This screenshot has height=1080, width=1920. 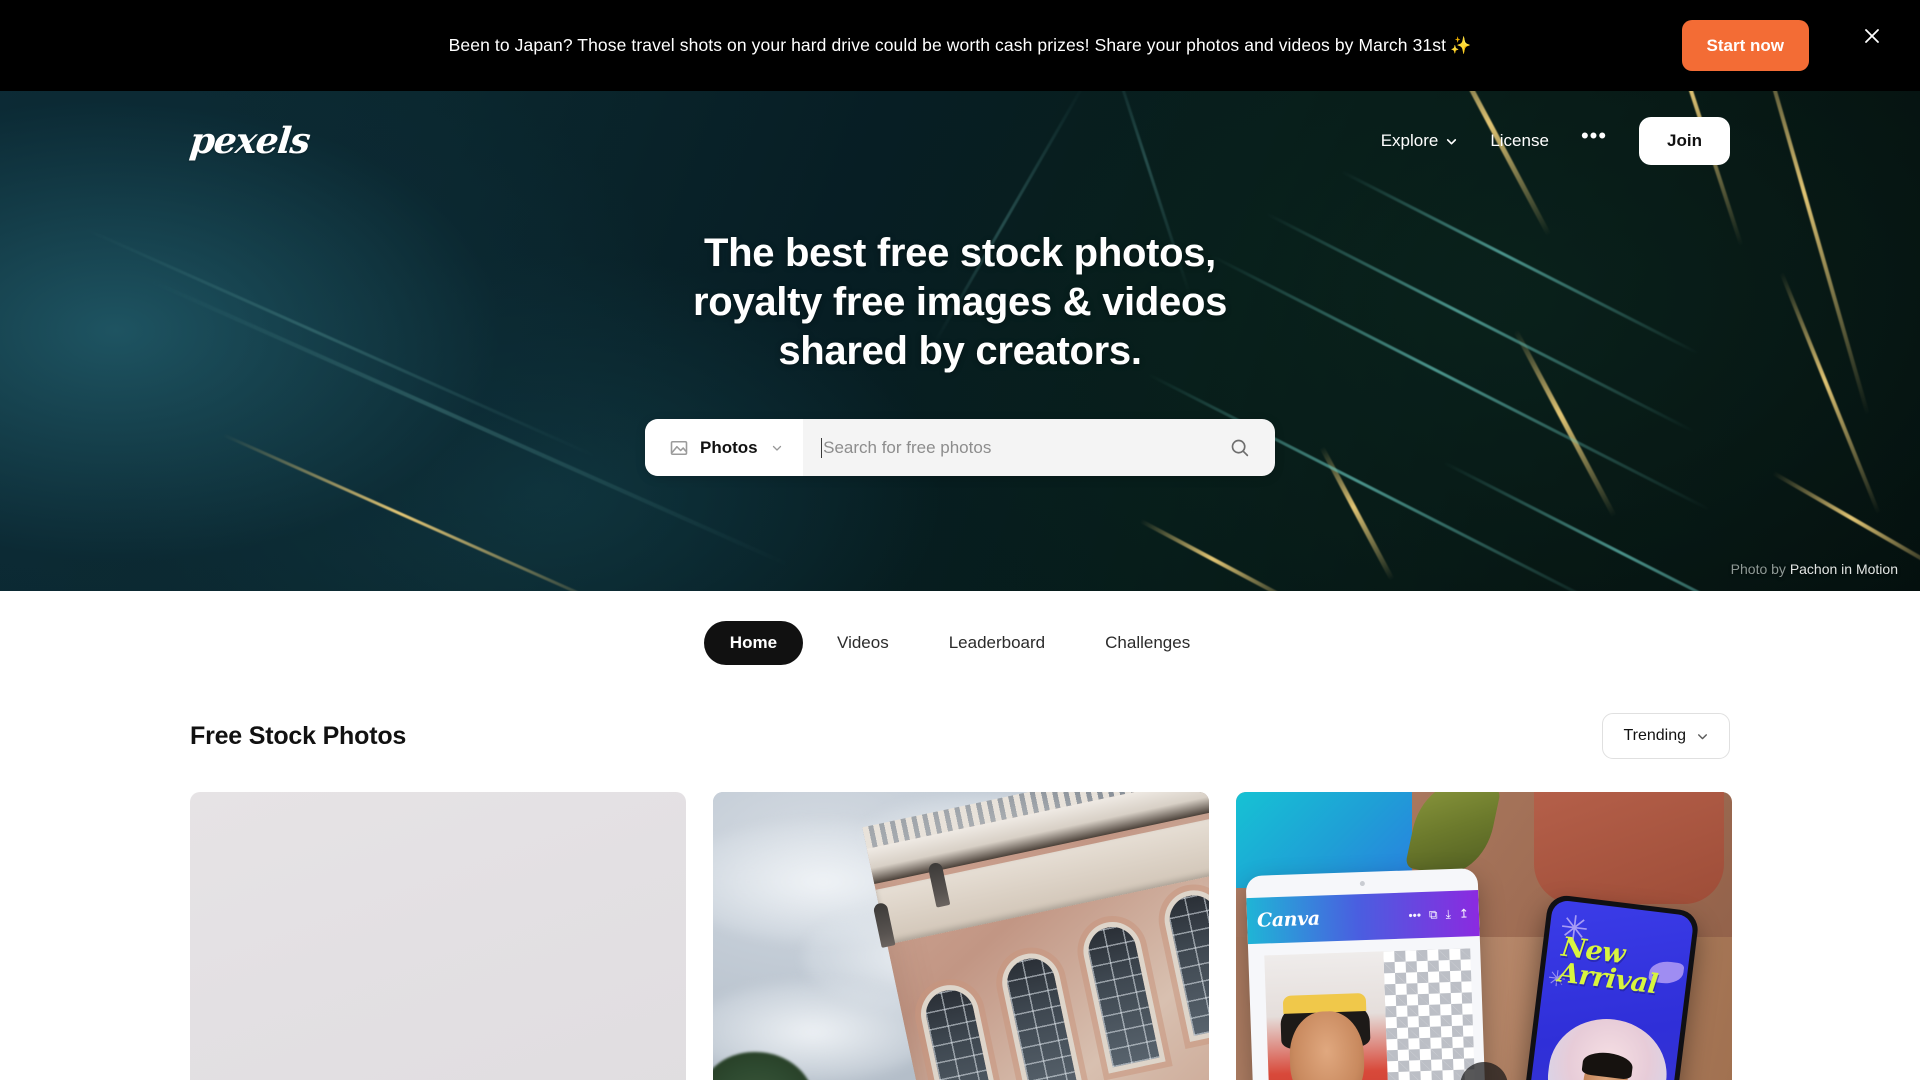 I want to click on tablet-device: Canva ••• ⧉ ⤓ ↥, so click(x=1366, y=974).